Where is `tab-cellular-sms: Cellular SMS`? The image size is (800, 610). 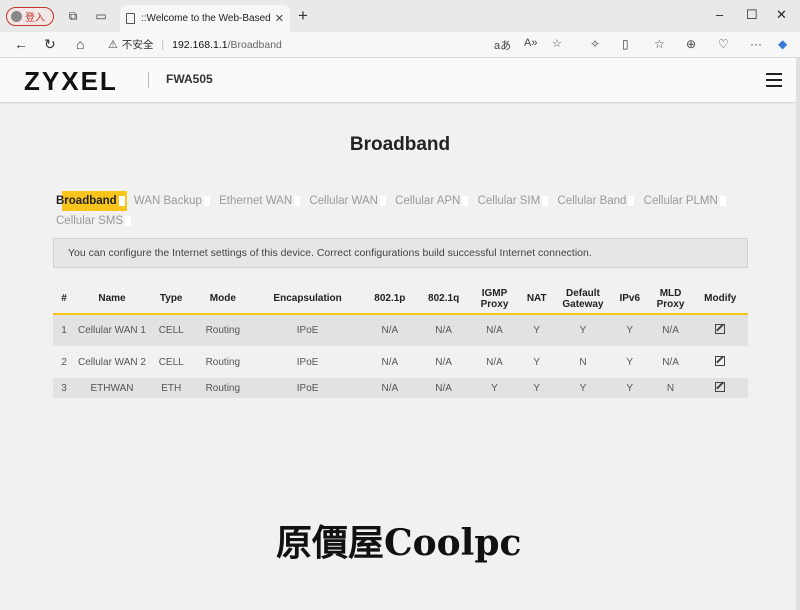
tab-cellular-sms: Cellular SMS is located at coordinates (94, 221).